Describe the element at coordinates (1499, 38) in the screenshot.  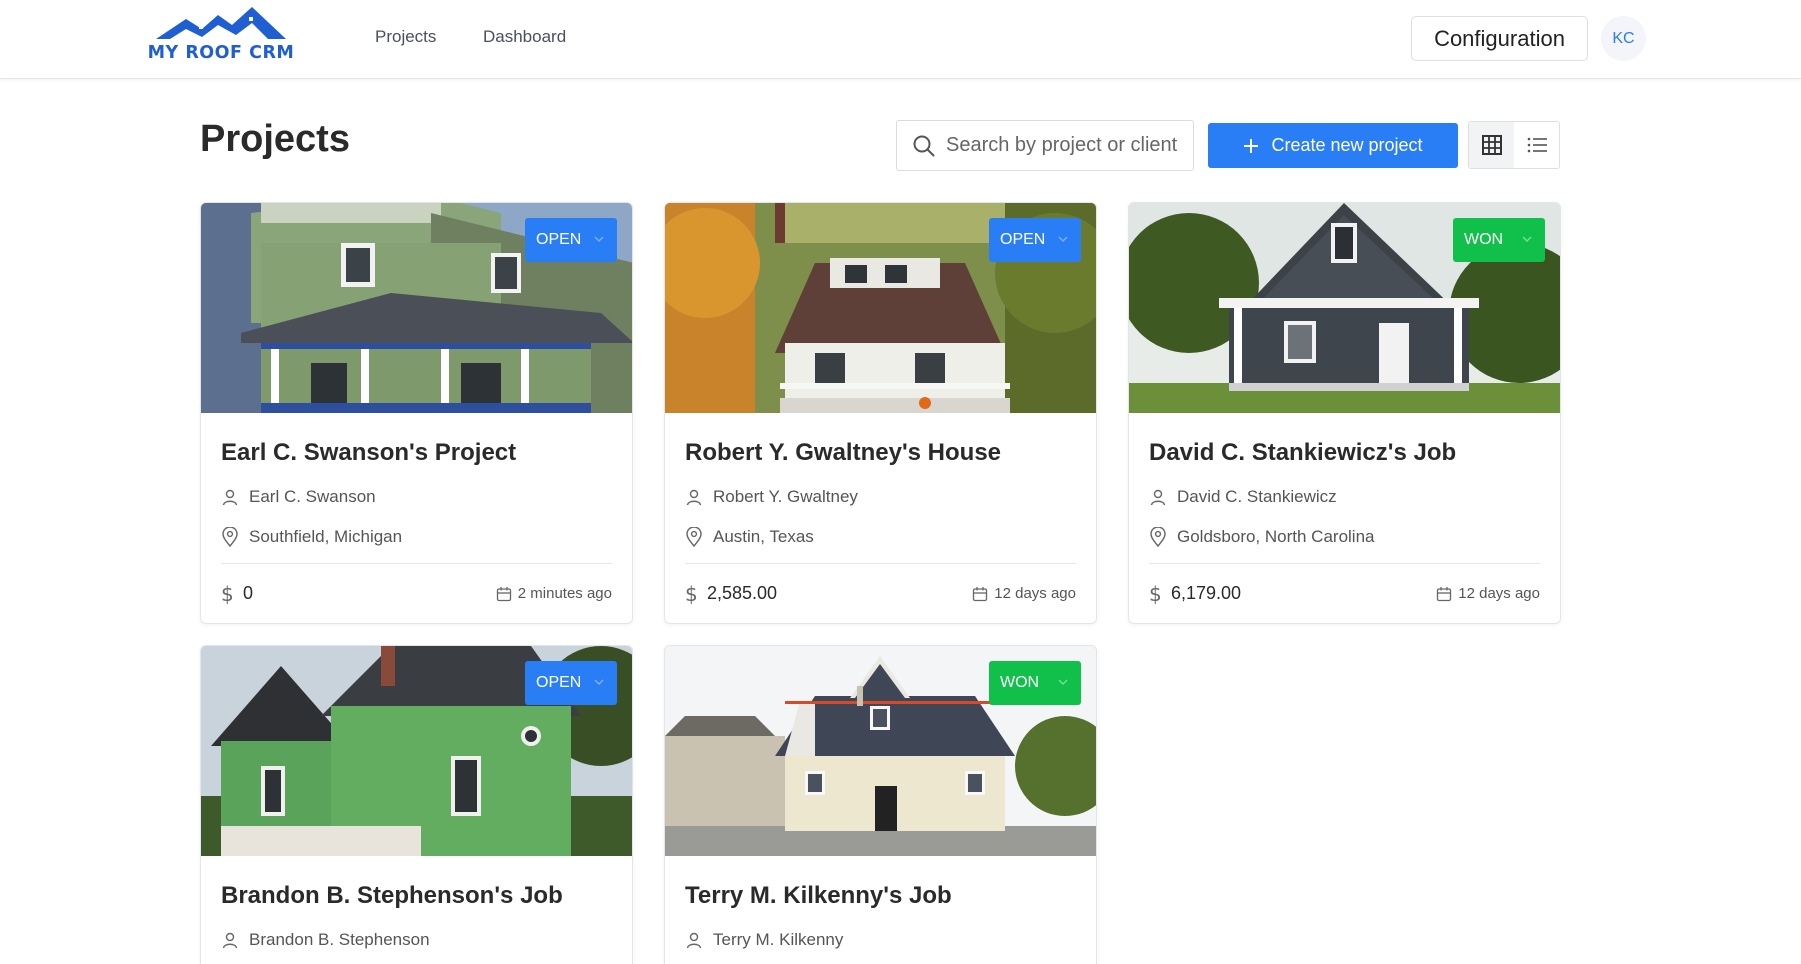
I see `configuration-button: Configuration` at that location.